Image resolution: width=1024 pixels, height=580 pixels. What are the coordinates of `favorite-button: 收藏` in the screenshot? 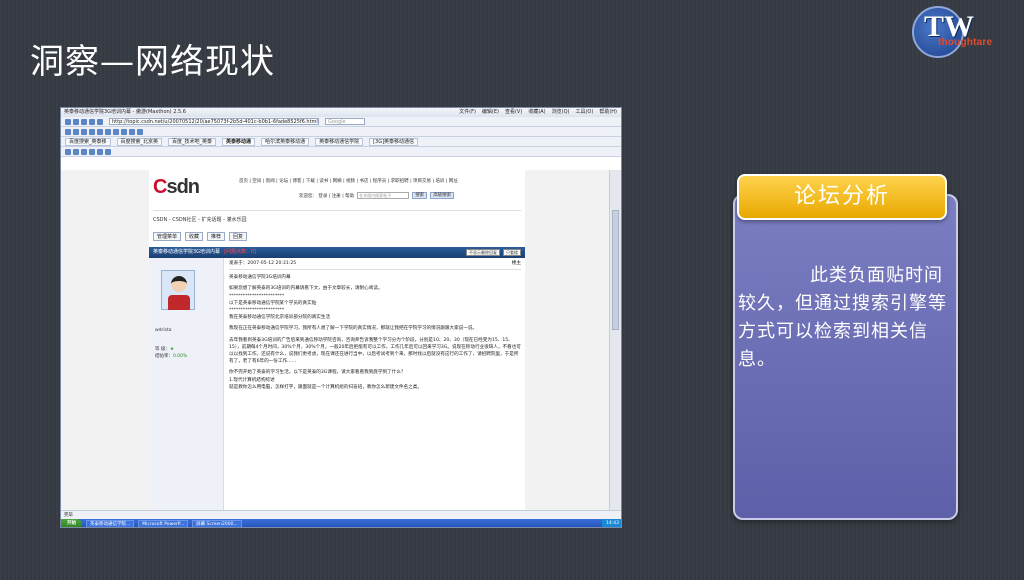 It's located at (194, 236).